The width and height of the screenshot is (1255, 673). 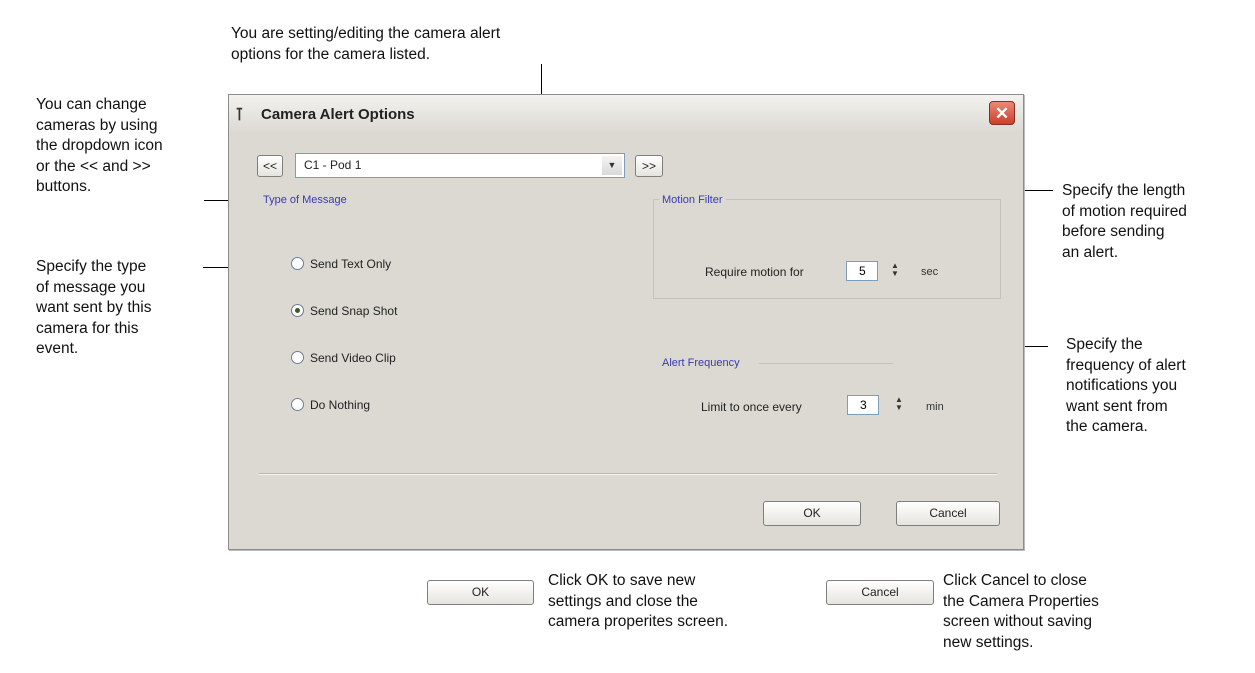 I want to click on radio-label: Send Snap Shot, so click(x=354, y=311).